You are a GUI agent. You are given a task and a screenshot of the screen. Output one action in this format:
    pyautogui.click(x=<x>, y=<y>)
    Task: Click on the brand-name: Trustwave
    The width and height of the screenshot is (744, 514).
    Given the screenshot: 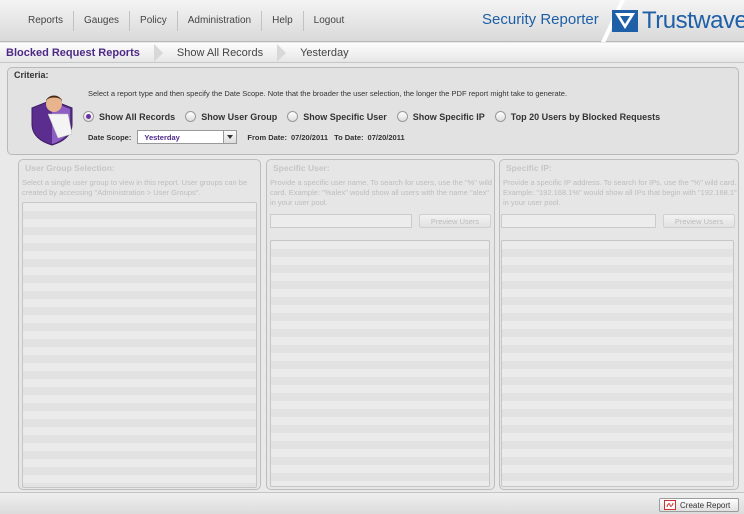 What is the action you would take?
    pyautogui.click(x=693, y=20)
    